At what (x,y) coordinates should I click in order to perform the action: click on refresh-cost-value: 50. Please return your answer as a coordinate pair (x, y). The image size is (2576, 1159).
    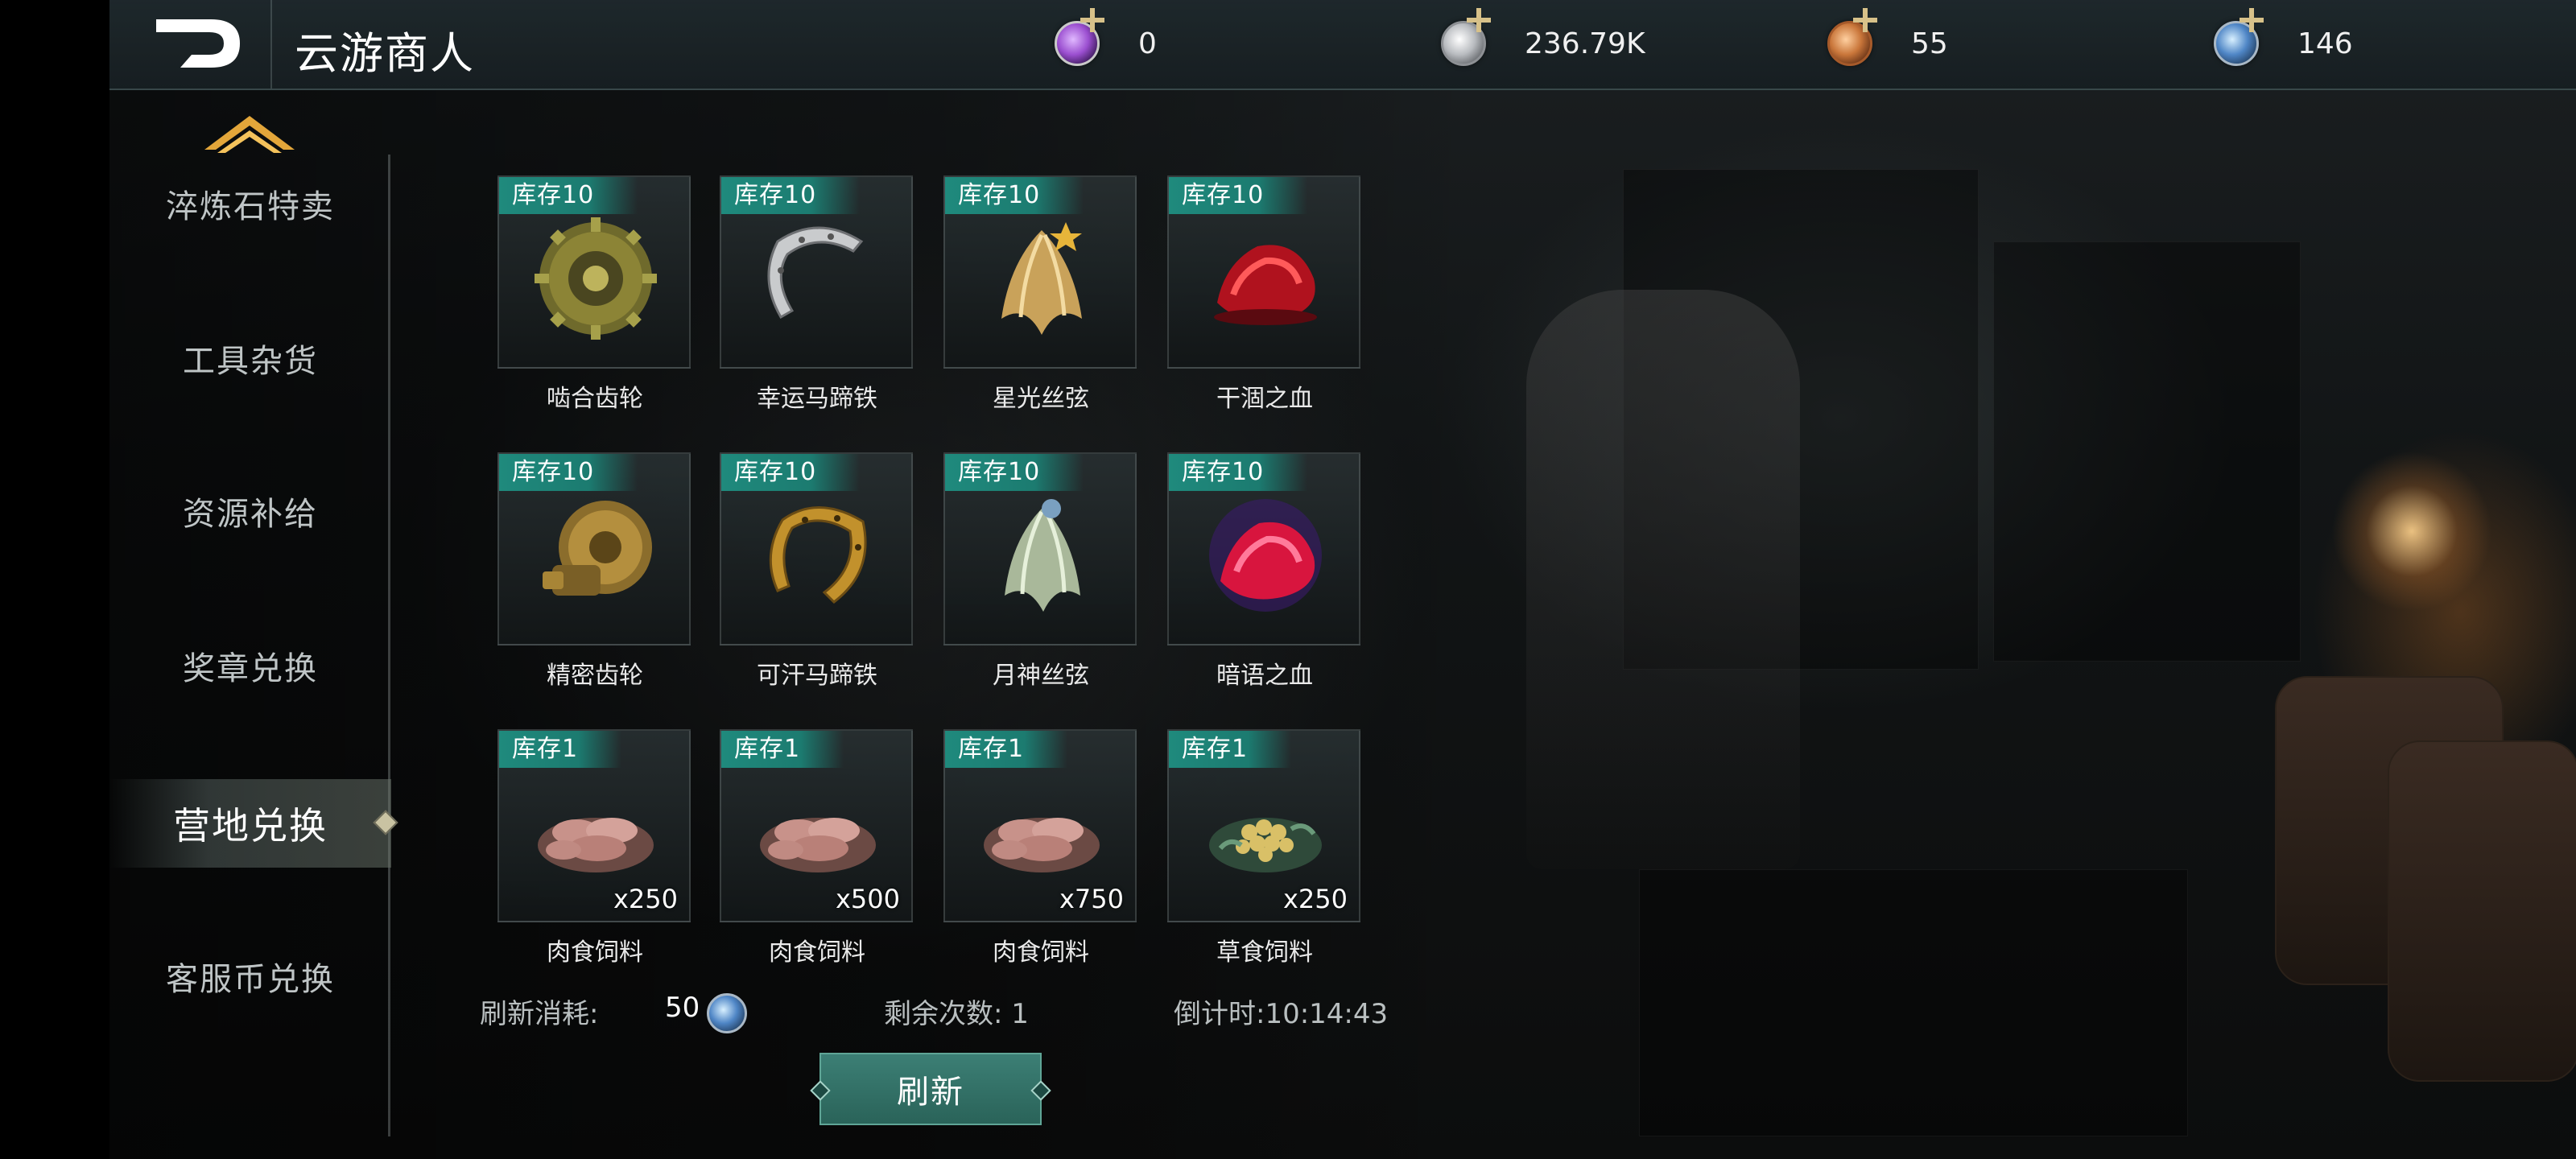
    Looking at the image, I should click on (682, 1008).